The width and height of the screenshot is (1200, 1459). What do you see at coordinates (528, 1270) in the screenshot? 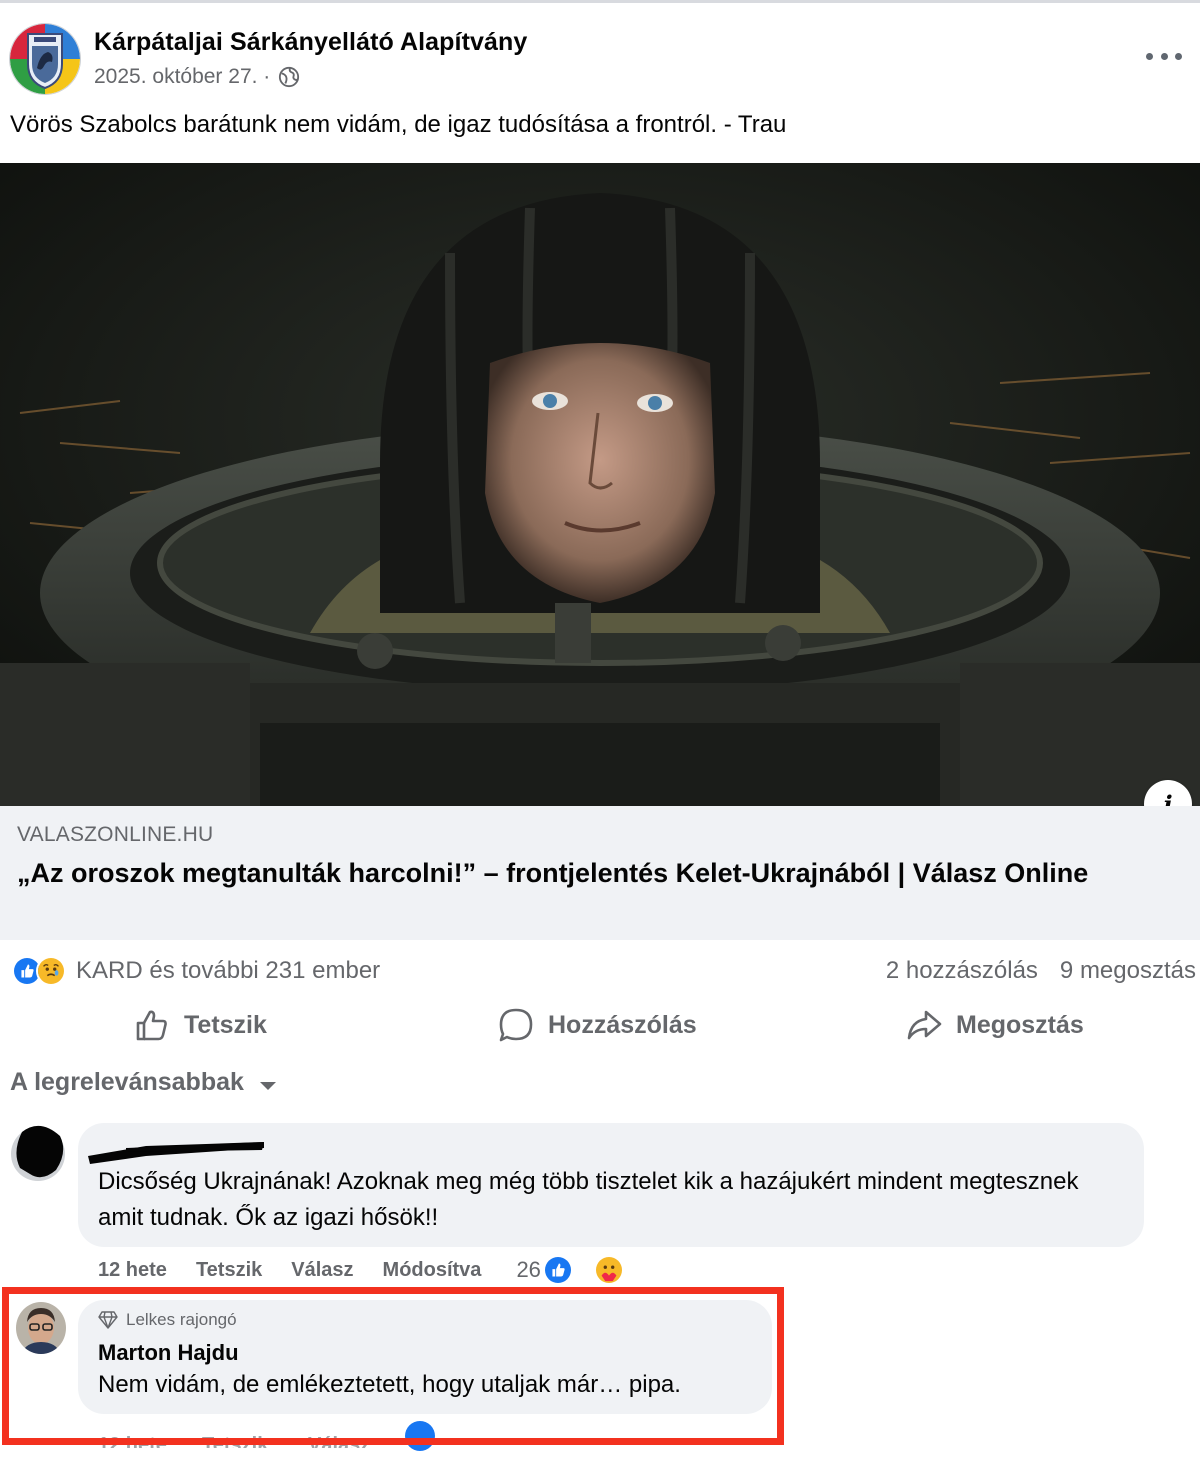
I see `comment-reaction-count: 26` at bounding box center [528, 1270].